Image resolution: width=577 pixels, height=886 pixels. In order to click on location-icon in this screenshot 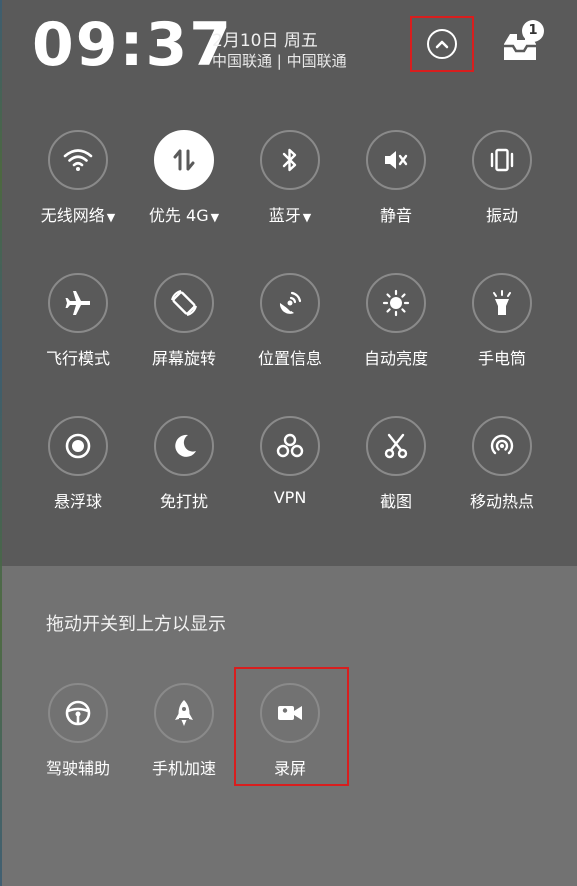, I will do `click(290, 302)`.